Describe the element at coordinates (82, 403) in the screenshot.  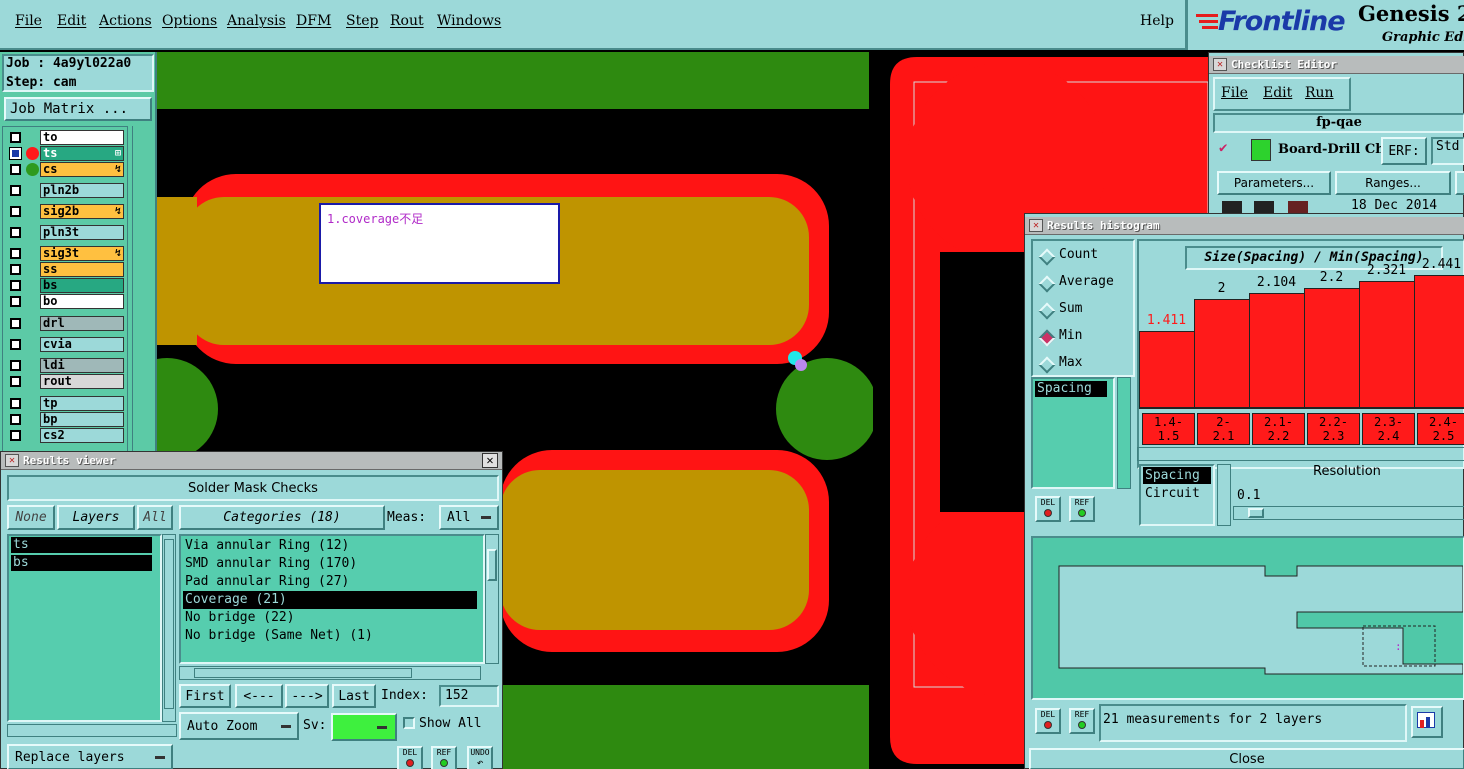
I see `layer-name: tp` at that location.